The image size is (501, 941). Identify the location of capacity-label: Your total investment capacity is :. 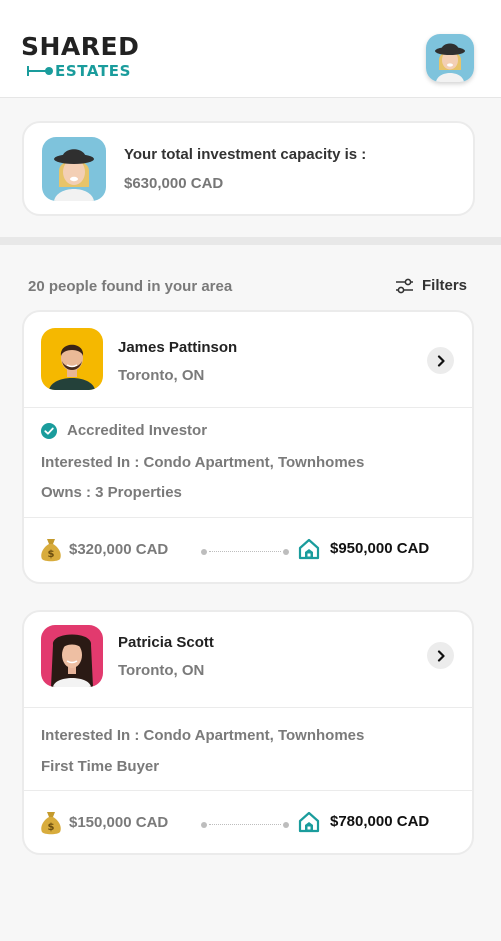
(245, 154).